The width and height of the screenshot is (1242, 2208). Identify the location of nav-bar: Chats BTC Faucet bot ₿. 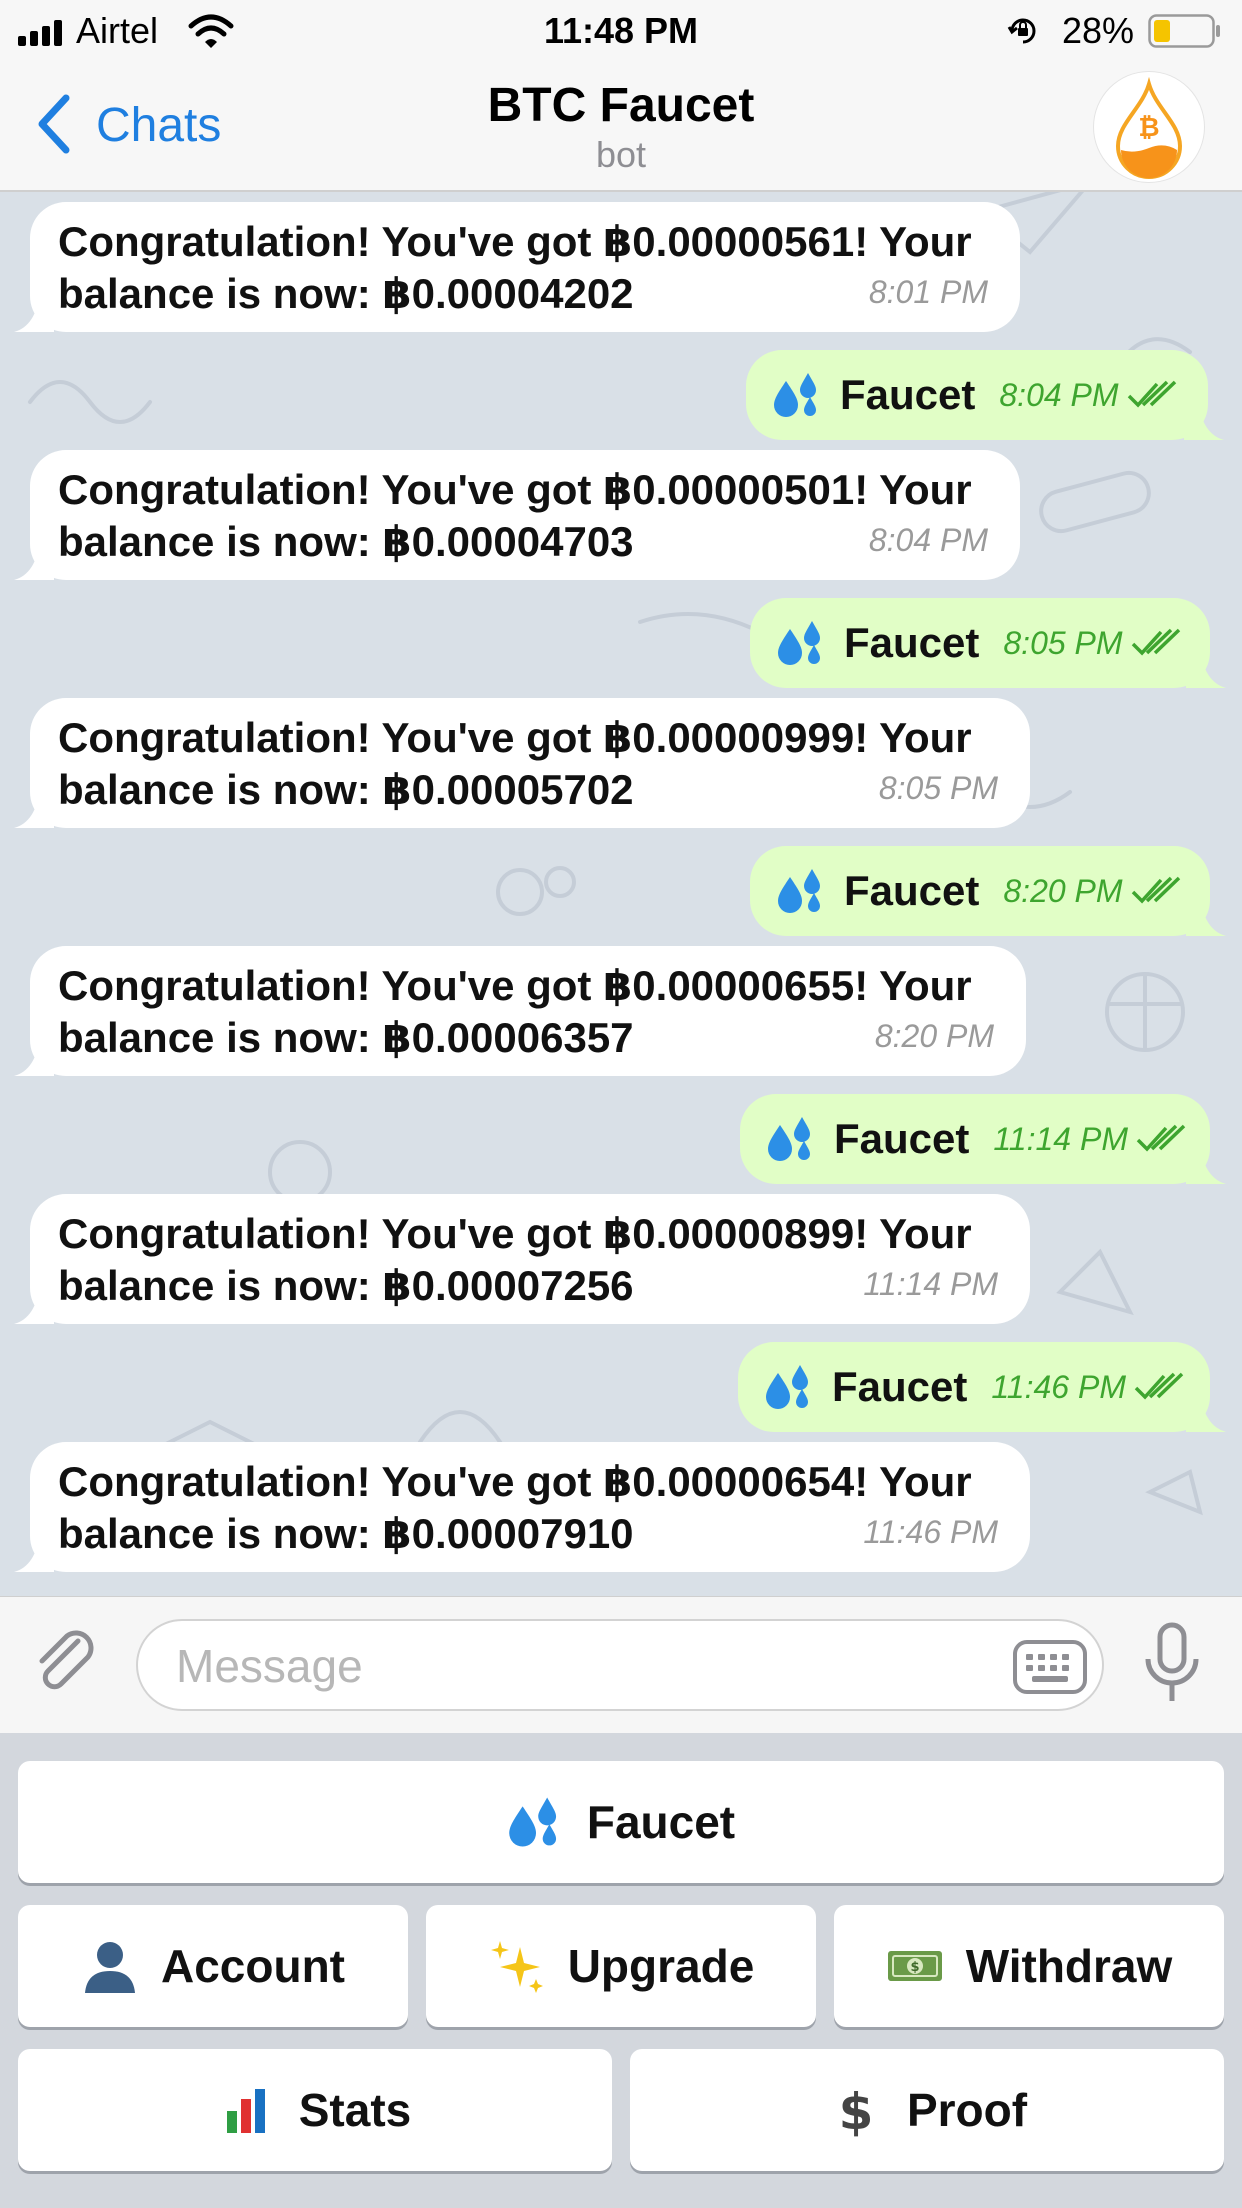
(621, 127).